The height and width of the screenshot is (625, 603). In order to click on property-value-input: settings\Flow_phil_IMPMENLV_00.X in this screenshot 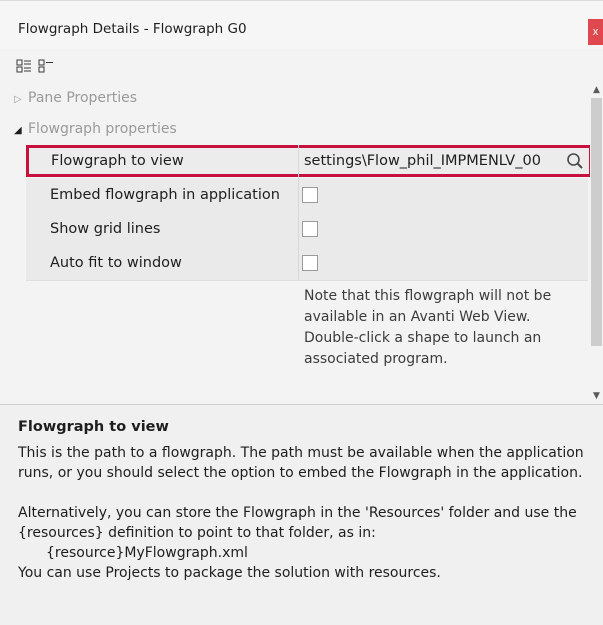, I will do `click(422, 161)`.